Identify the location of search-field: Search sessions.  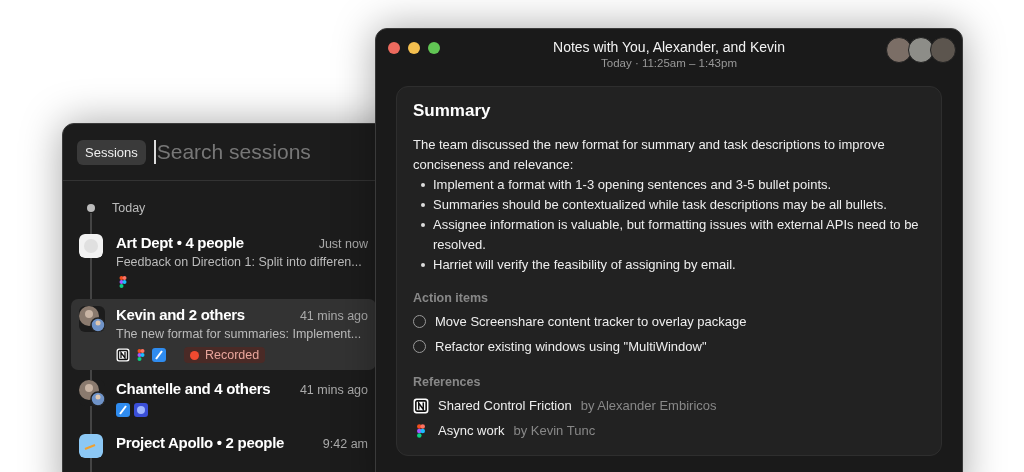
(241, 152).